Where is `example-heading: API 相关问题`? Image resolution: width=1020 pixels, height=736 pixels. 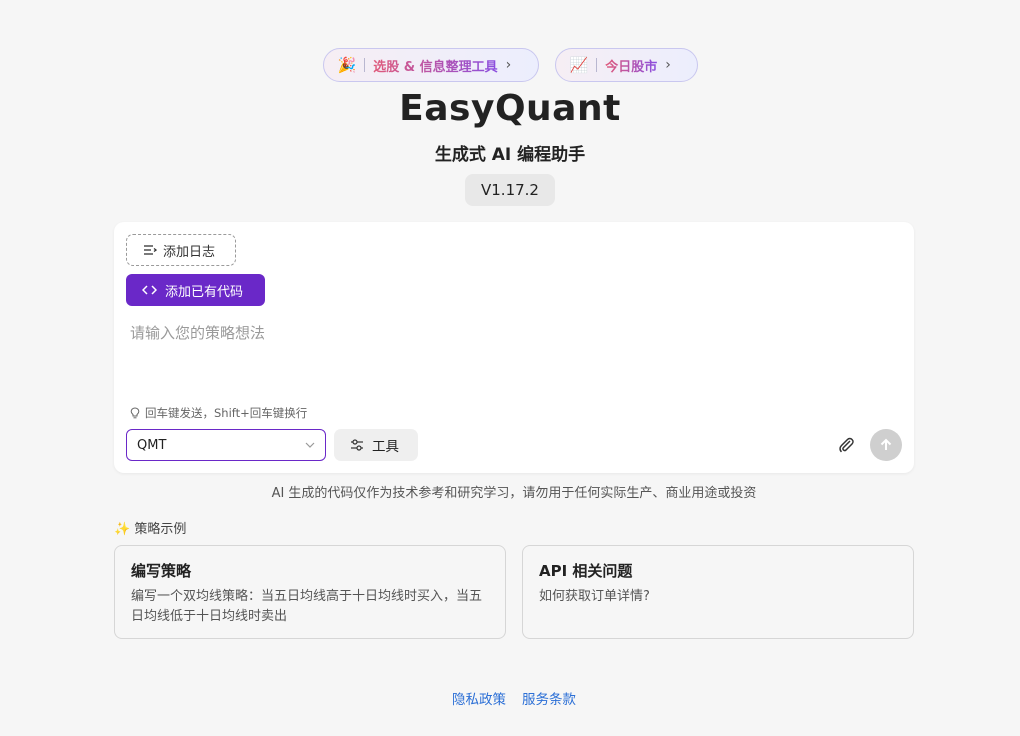
example-heading: API 相关问题 is located at coordinates (586, 571).